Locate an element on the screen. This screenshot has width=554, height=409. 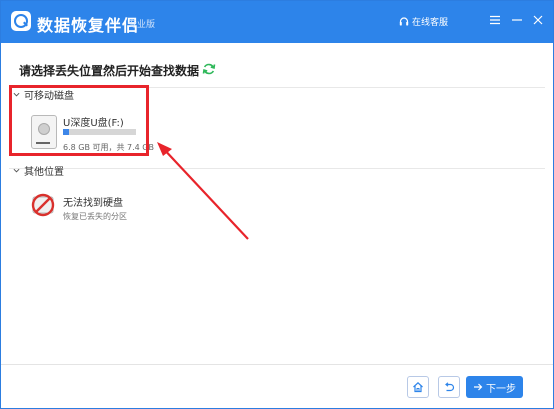
arrow-right-icon is located at coordinates (478, 387).